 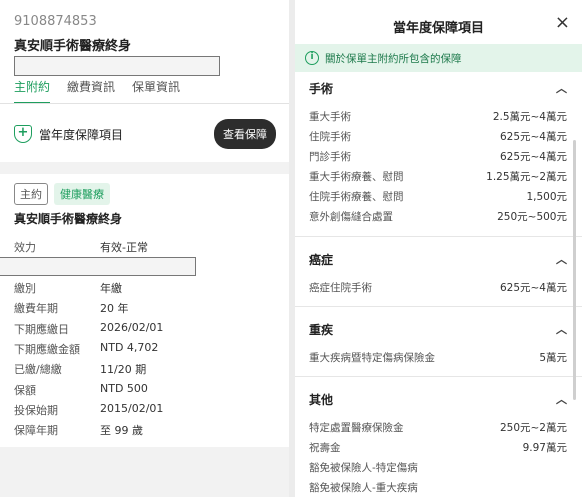 What do you see at coordinates (121, 430) in the screenshot?
I see `info-value: 至 99 歲` at bounding box center [121, 430].